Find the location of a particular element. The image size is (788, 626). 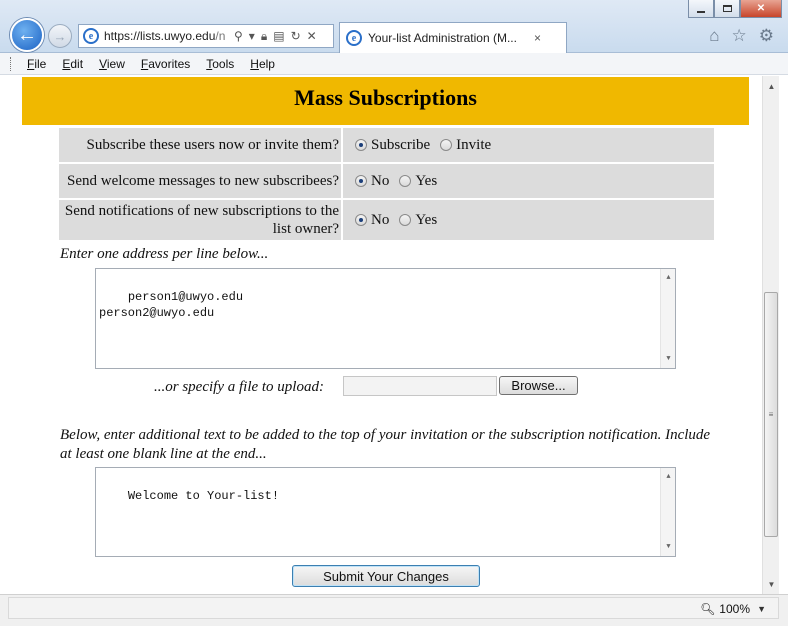

zoom-level: 100% is located at coordinates (734, 609).